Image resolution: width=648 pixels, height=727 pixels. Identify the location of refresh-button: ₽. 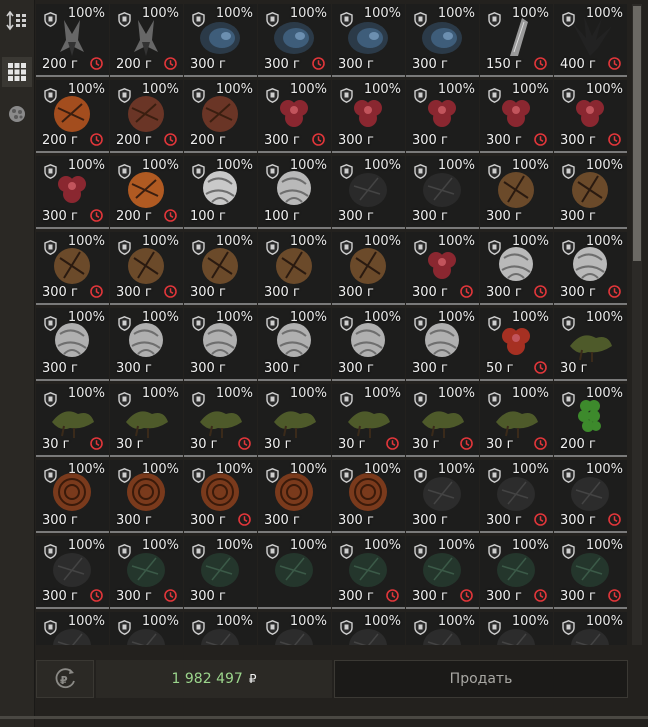
(65, 679).